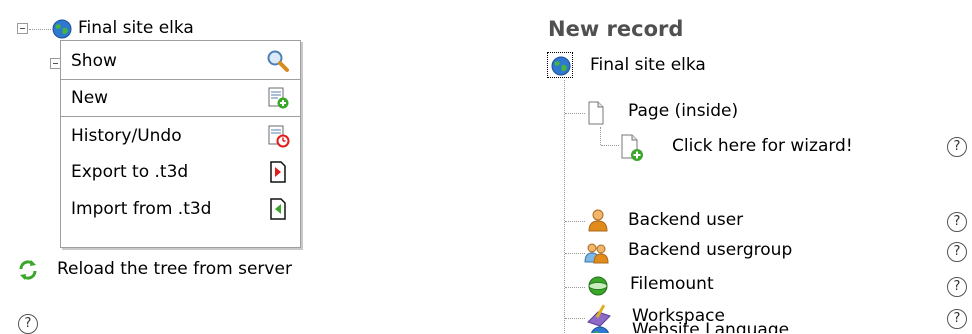 The image size is (972, 334). Describe the element at coordinates (599, 328) in the screenshot. I see `website-language-icon` at that location.